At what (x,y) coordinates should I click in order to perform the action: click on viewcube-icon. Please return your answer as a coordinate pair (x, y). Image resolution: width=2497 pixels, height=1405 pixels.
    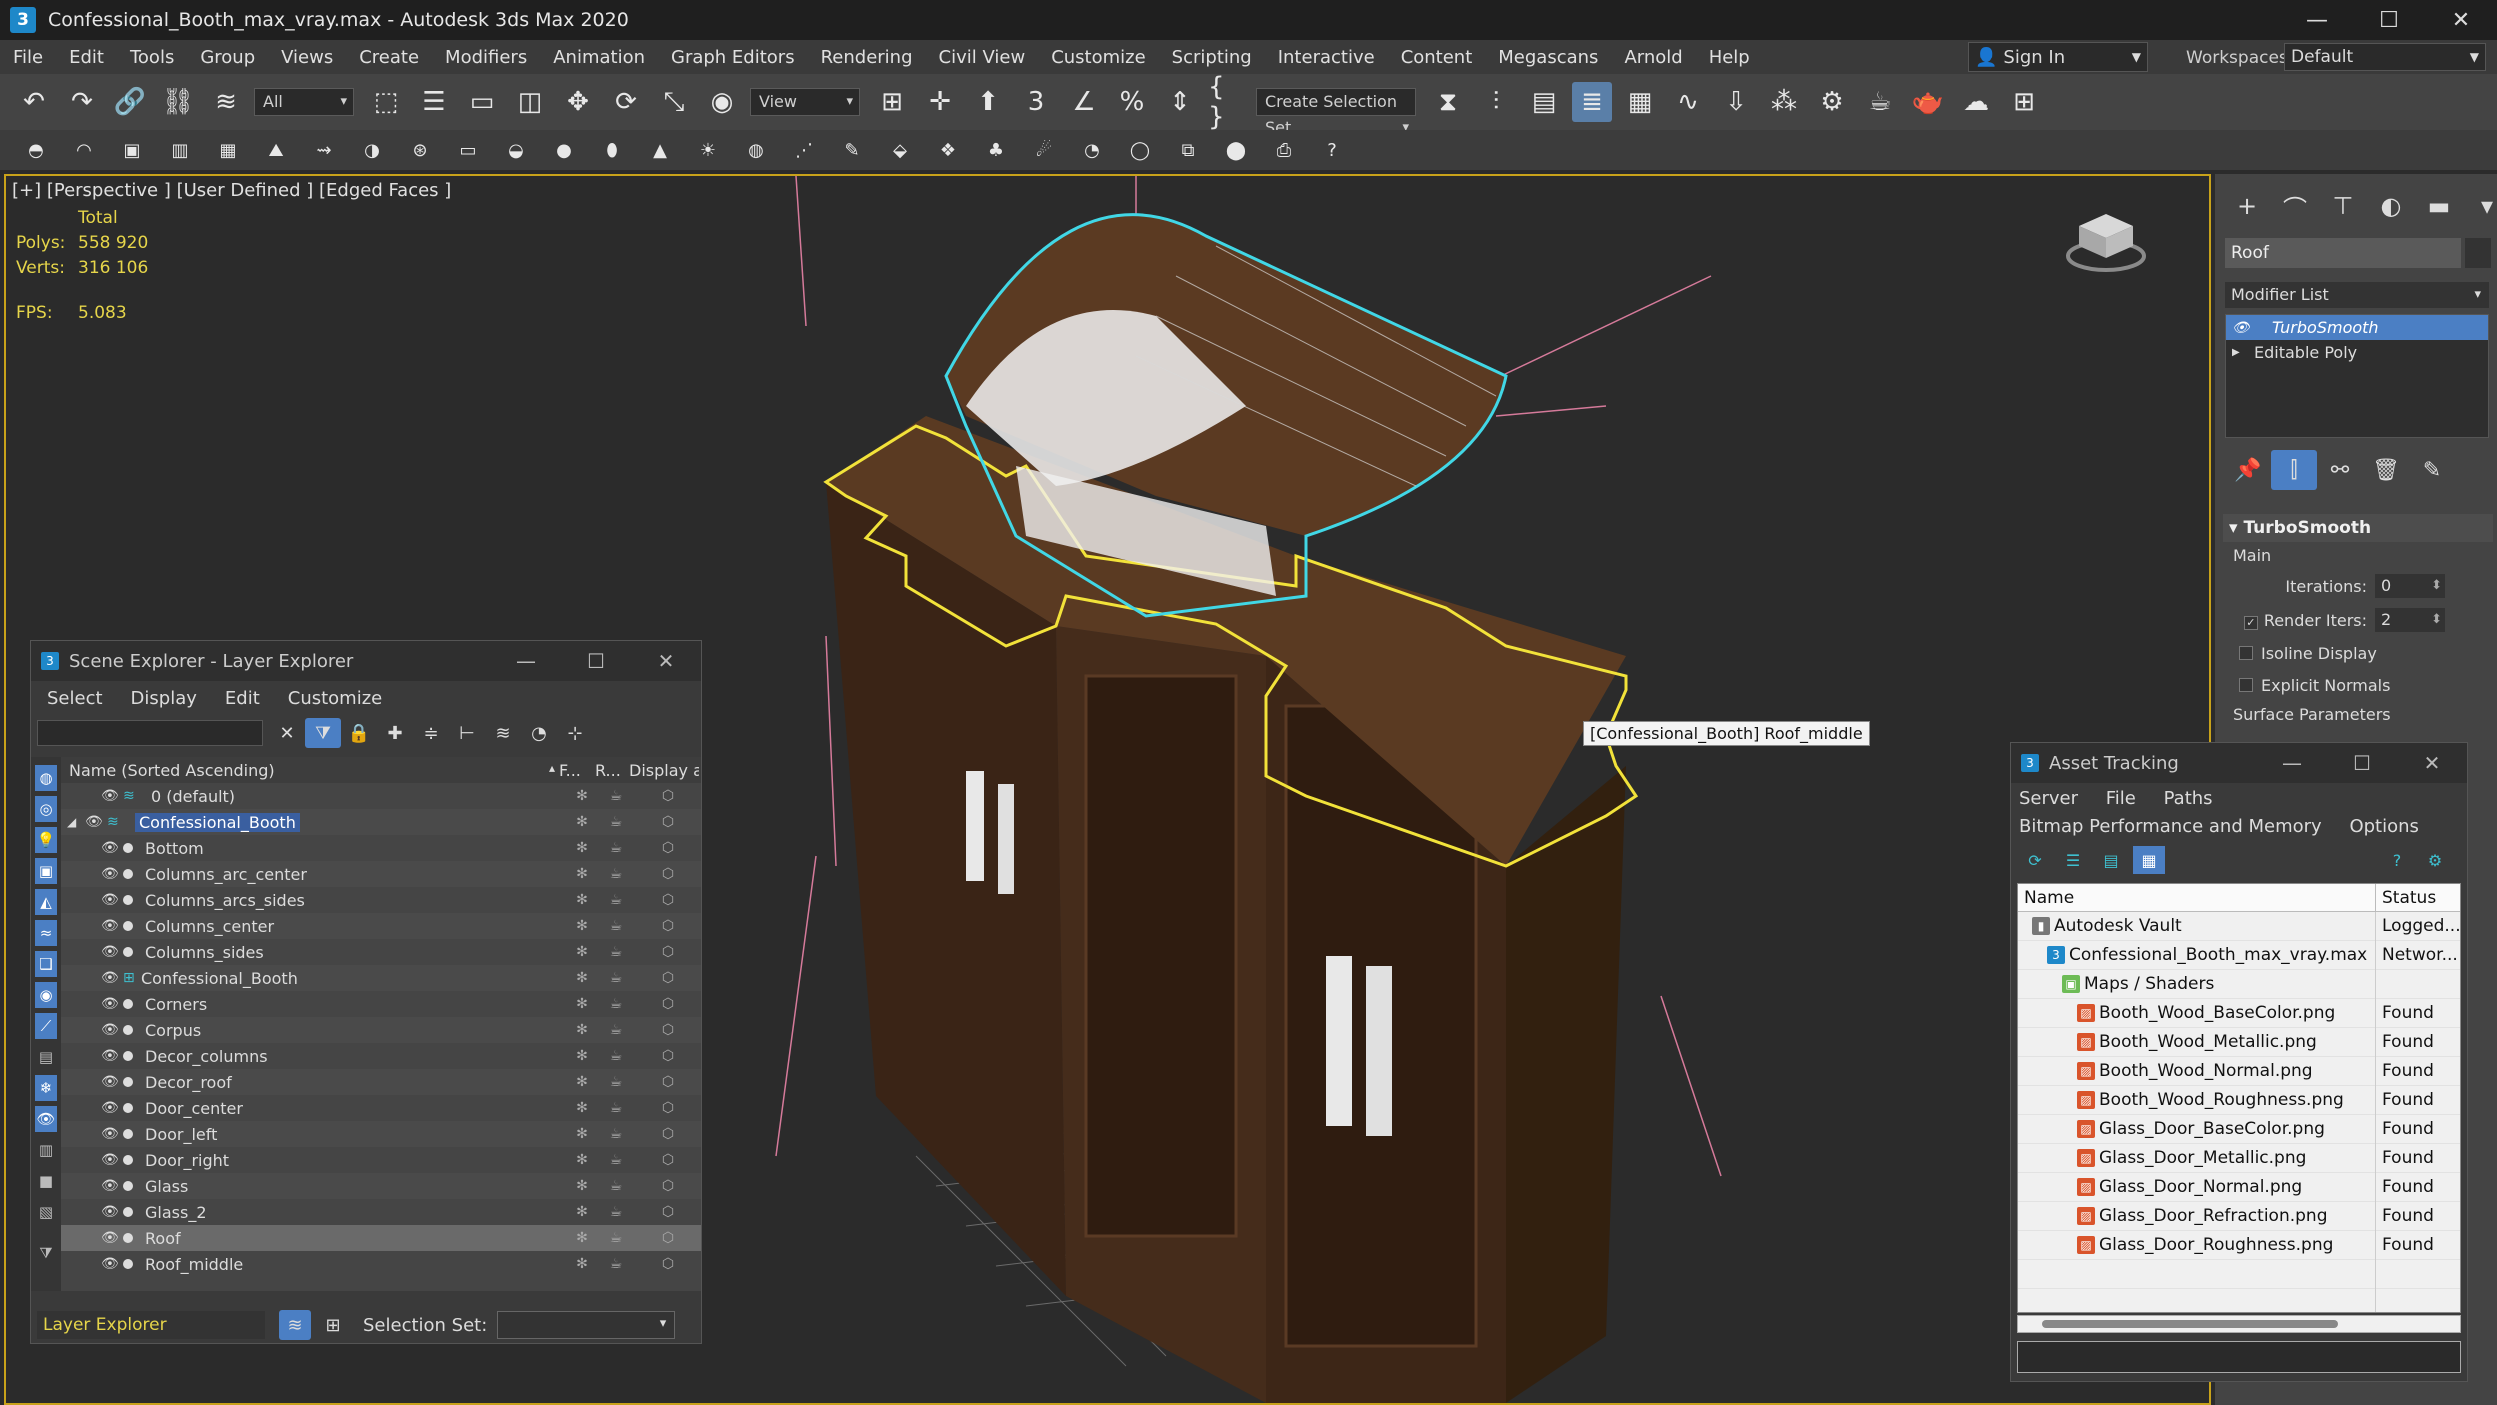
    Looking at the image, I should click on (2106, 241).